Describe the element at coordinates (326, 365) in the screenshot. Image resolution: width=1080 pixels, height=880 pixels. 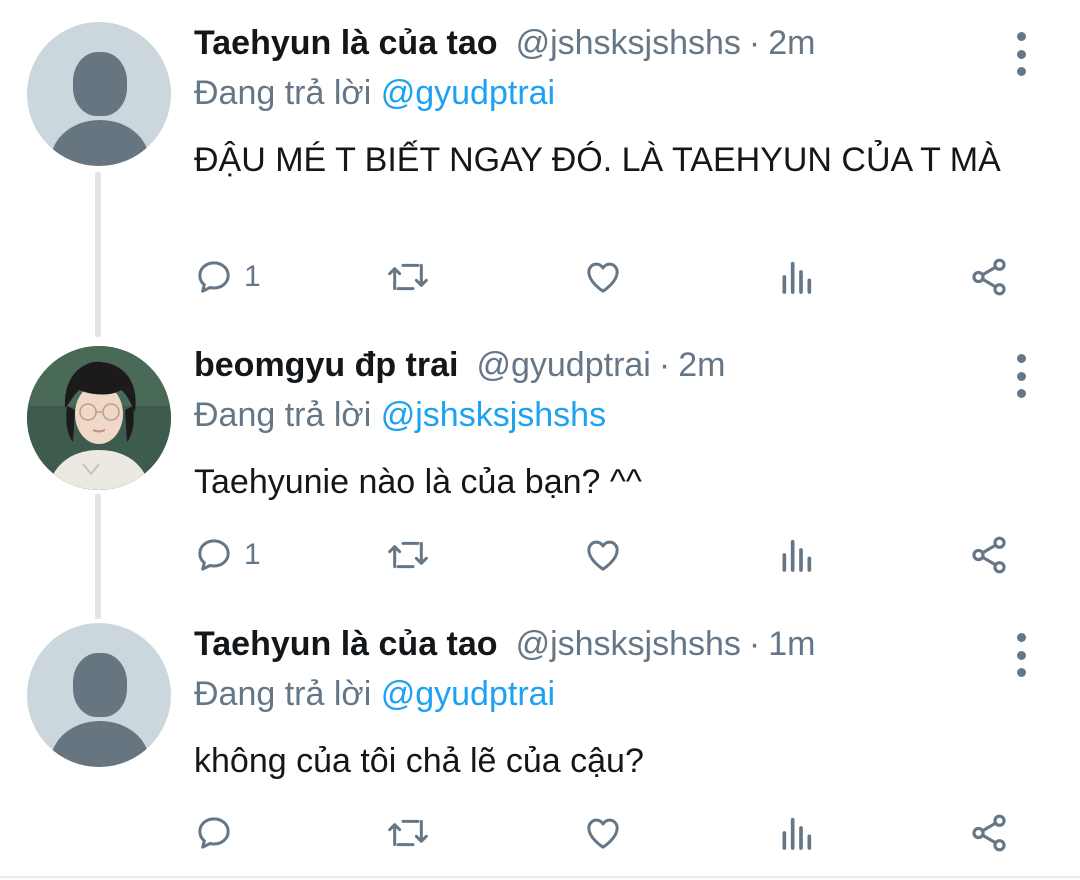
I see `display-name: beomgyu đp trai` at that location.